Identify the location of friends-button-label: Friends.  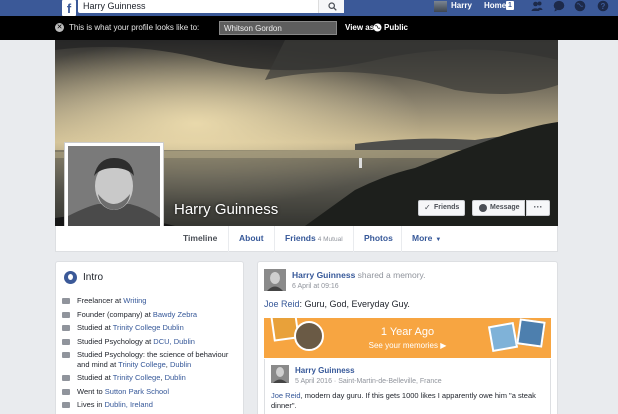
(447, 207).